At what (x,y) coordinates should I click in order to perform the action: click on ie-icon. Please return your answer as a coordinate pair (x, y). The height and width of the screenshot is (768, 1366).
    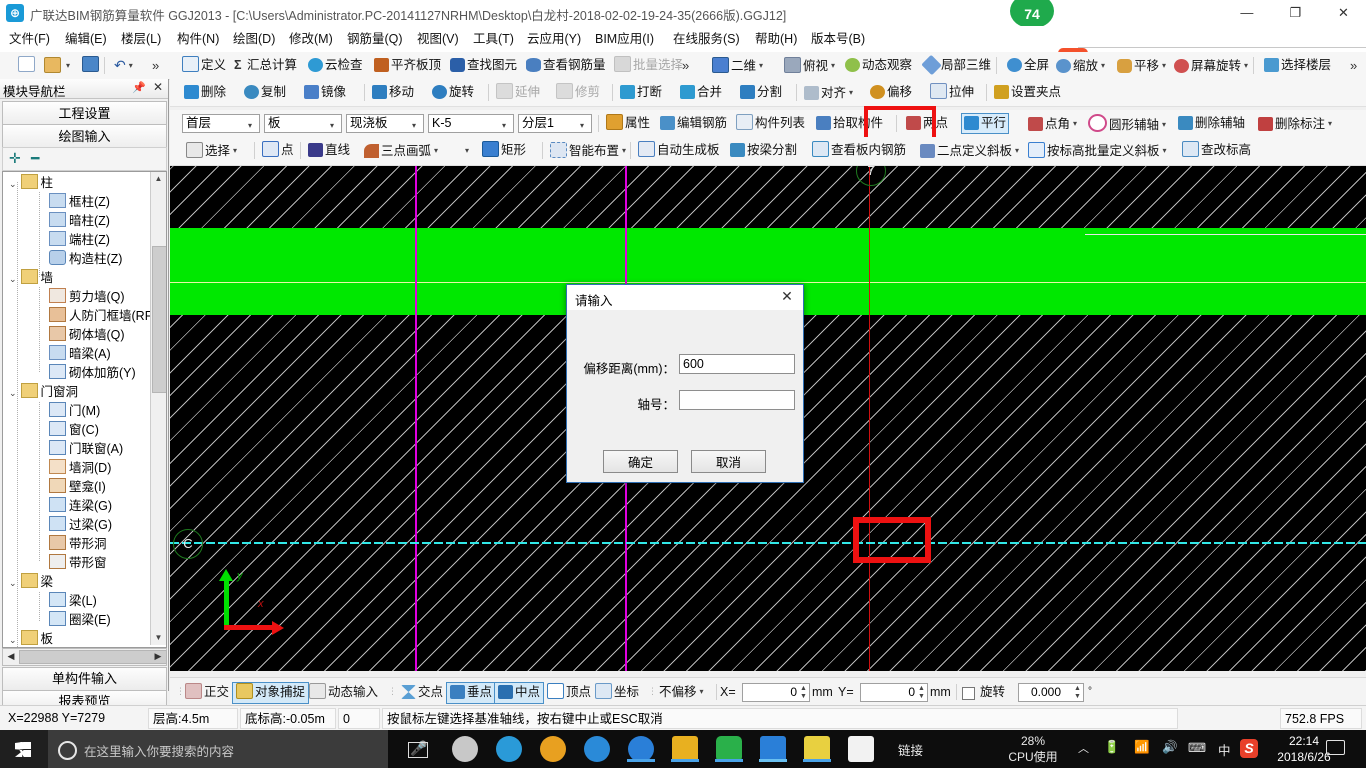
    Looking at the image, I should click on (641, 749).